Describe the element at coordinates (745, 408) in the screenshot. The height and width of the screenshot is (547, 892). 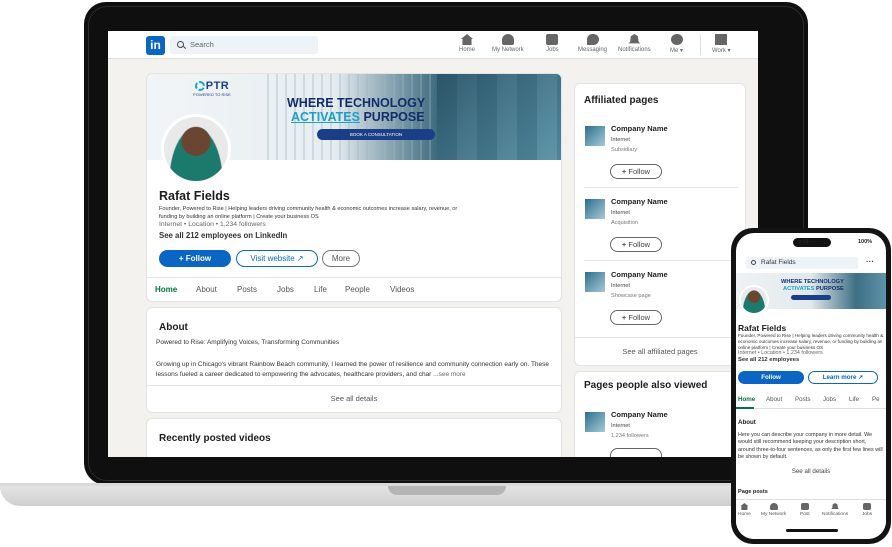
I see `phone-active-tab-indicator` at that location.